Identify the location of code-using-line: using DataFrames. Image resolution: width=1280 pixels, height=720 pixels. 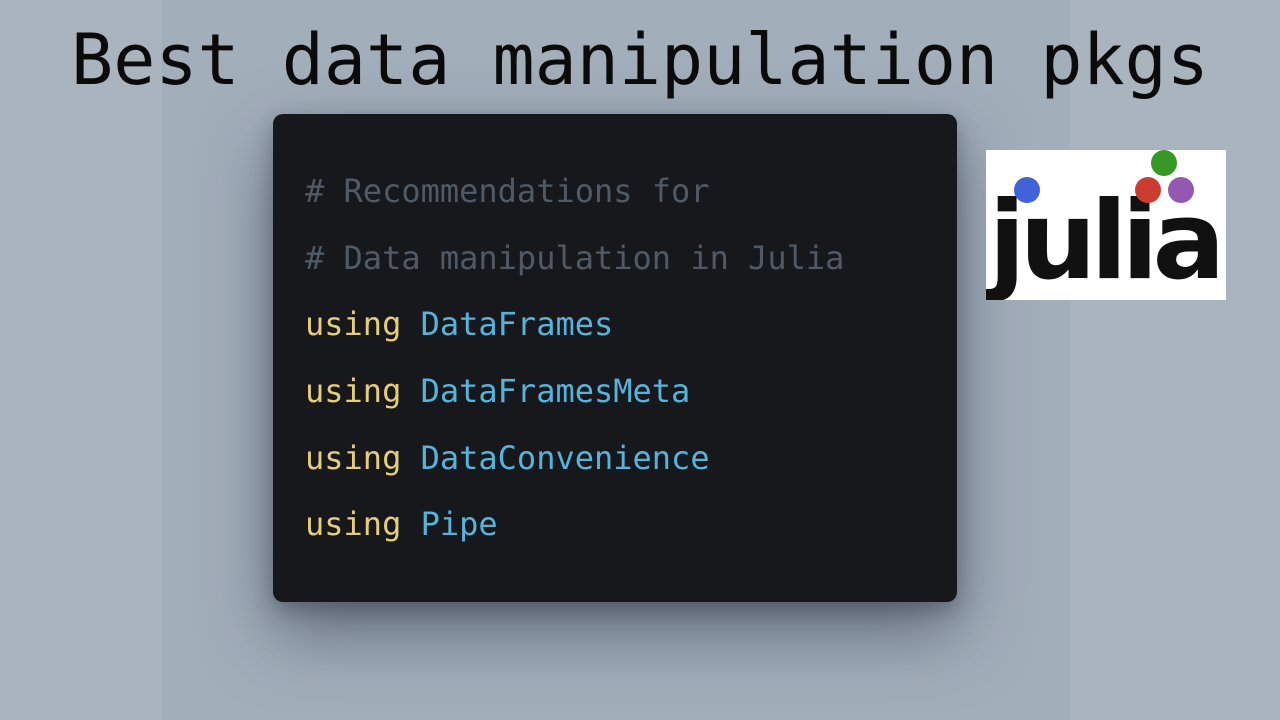
(574, 324).